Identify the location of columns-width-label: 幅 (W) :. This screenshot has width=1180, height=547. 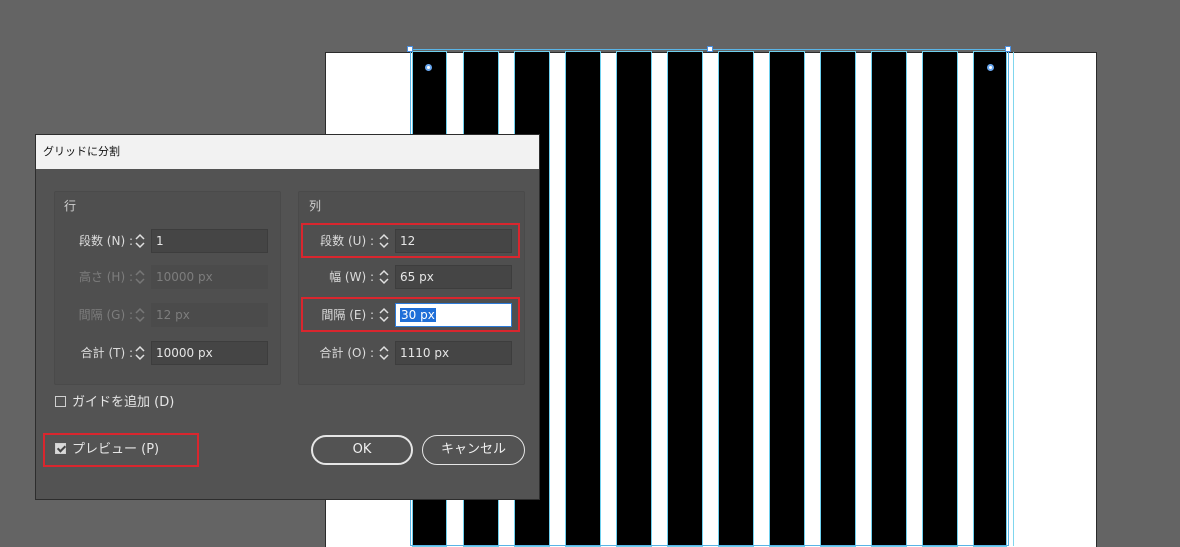
(351, 277).